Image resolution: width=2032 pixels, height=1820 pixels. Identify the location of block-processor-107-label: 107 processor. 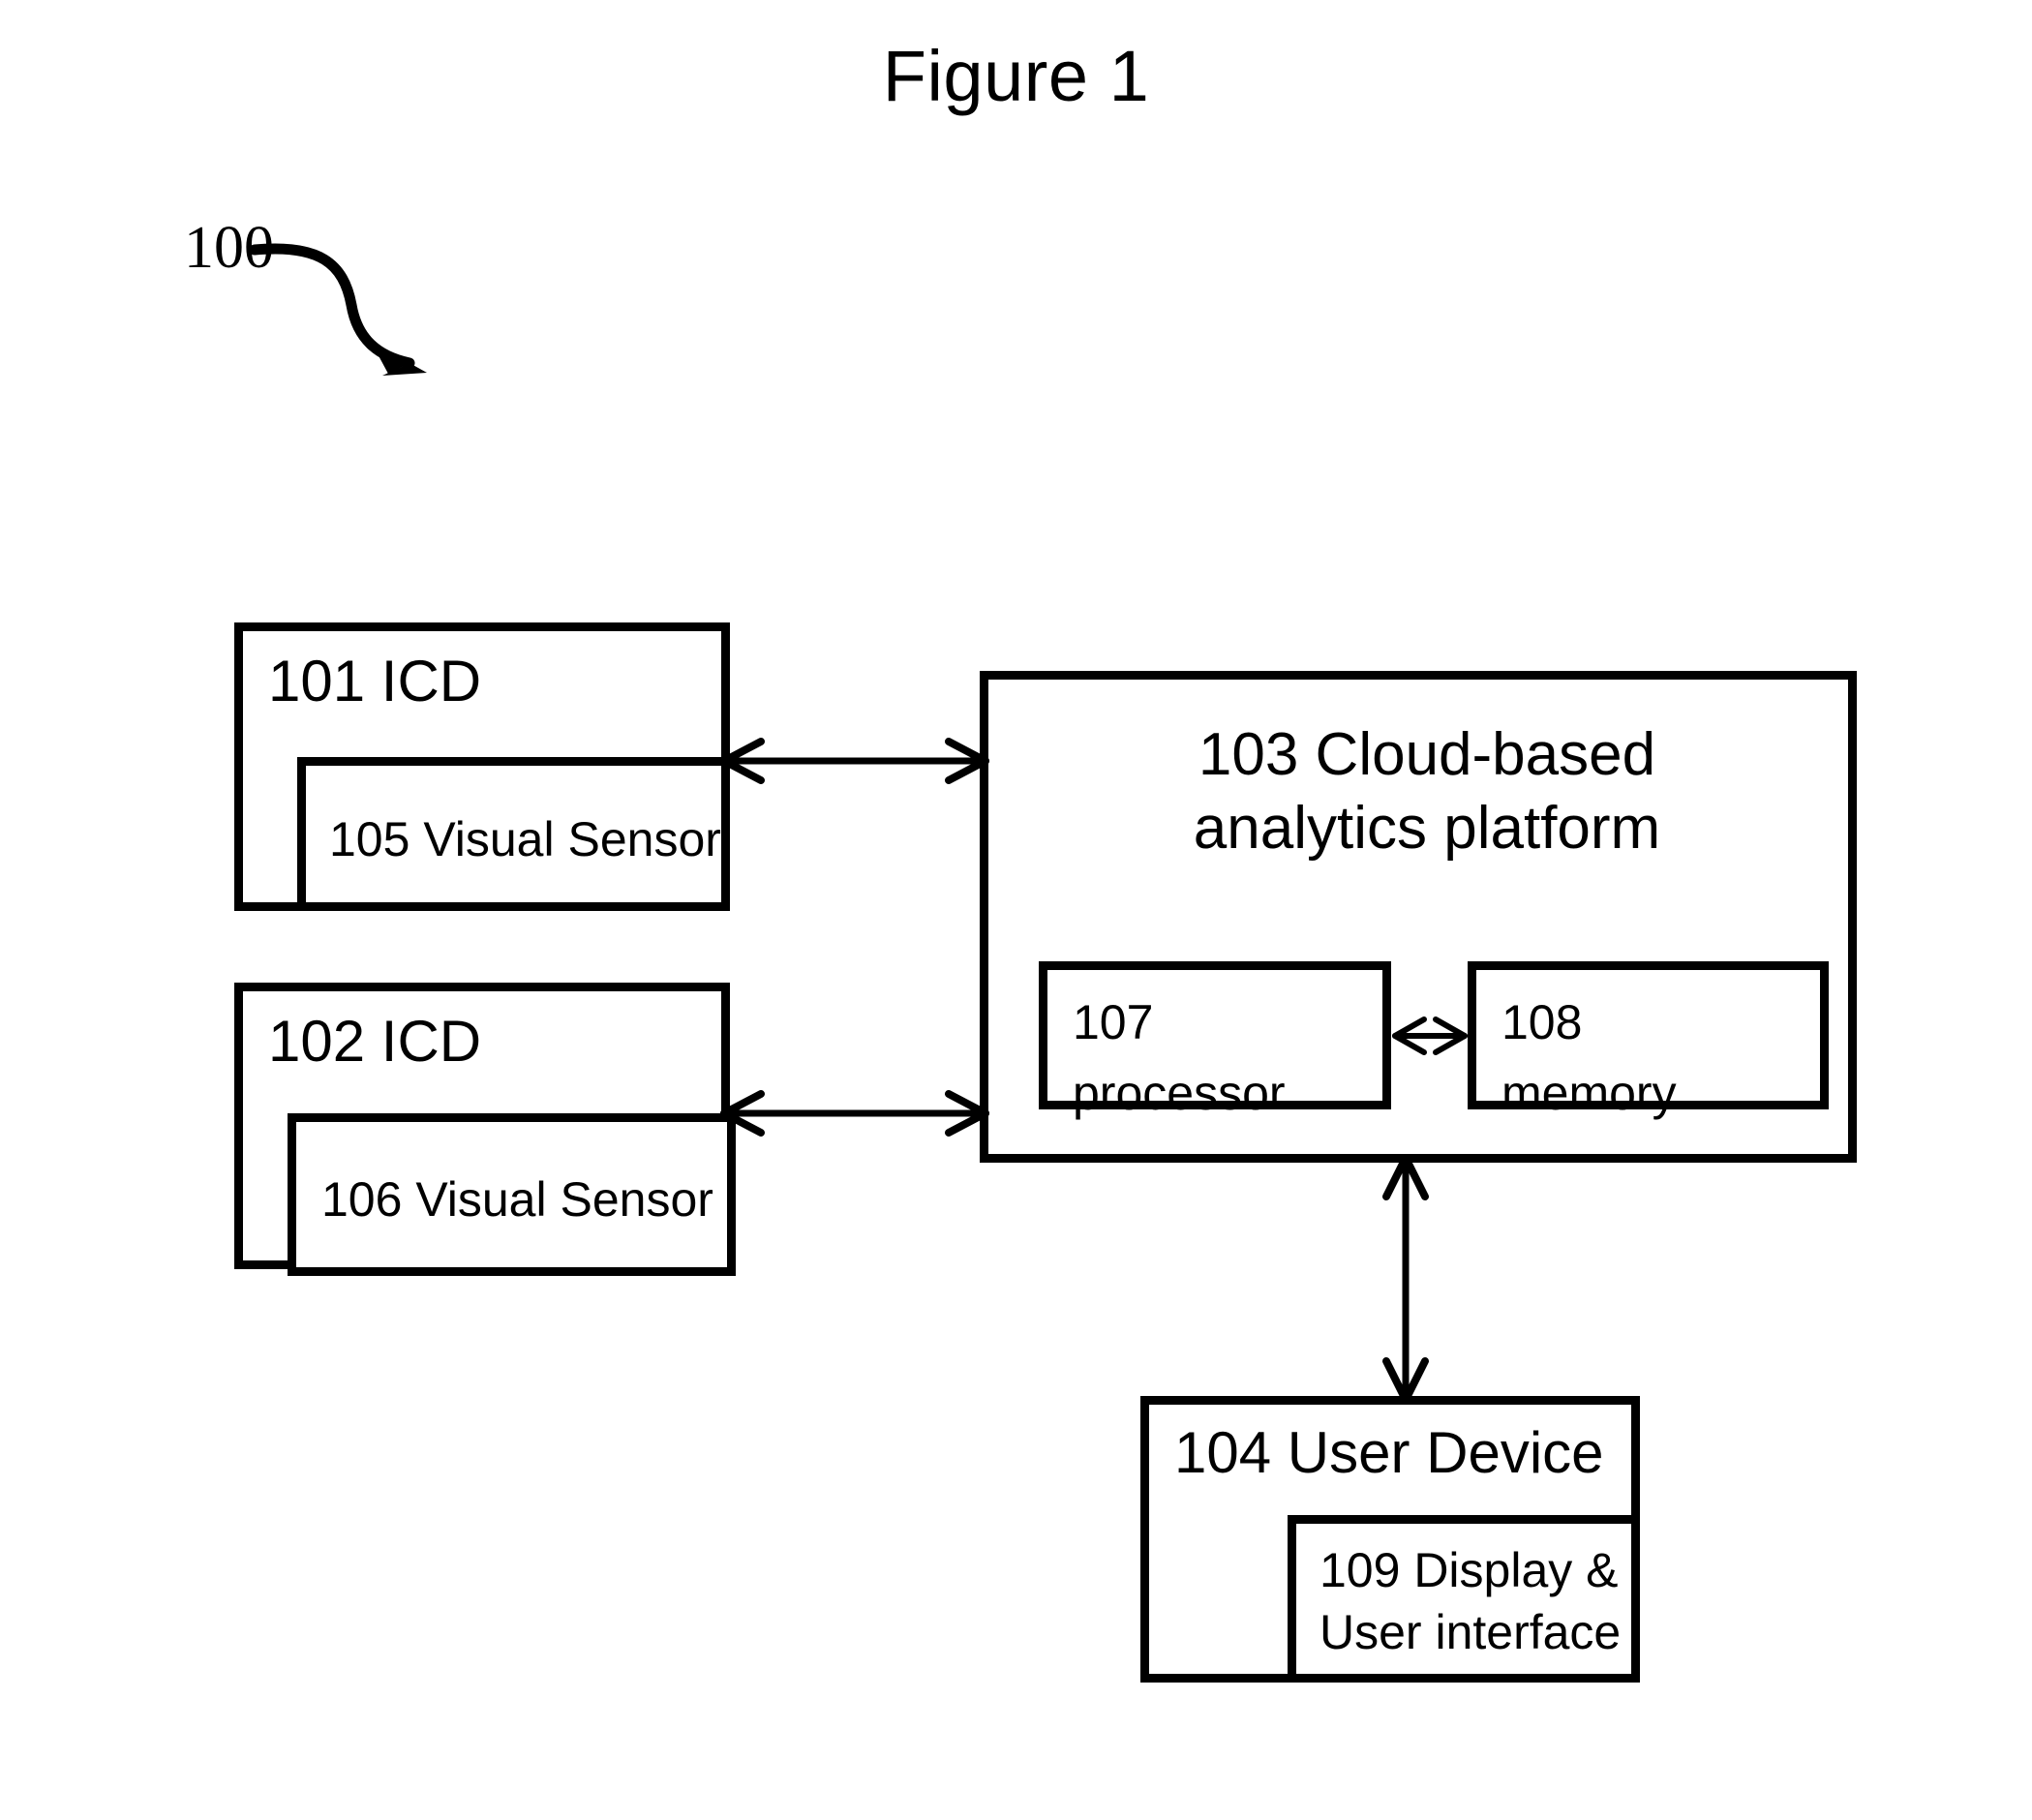
(1179, 1058).